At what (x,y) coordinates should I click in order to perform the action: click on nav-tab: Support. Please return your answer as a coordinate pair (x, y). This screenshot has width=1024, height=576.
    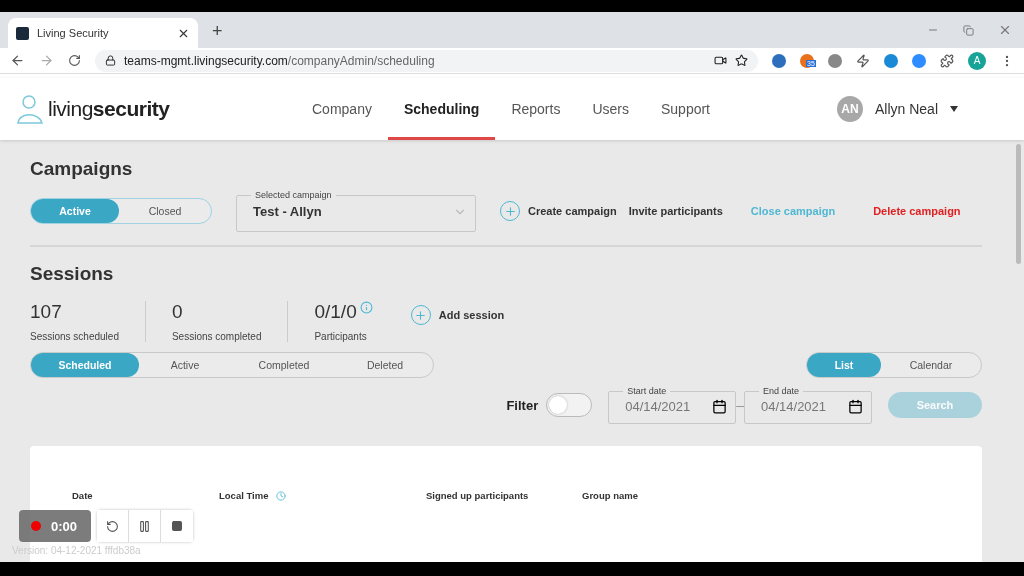
    Looking at the image, I should click on (685, 109).